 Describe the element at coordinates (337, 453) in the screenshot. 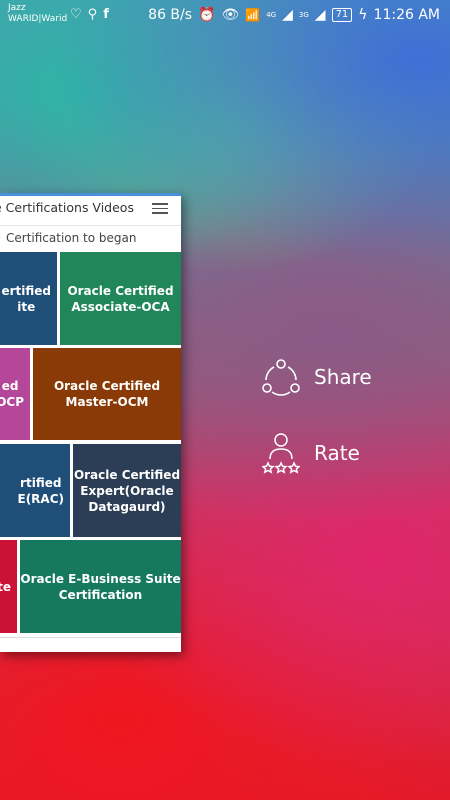

I see `rate-label: Rate` at that location.